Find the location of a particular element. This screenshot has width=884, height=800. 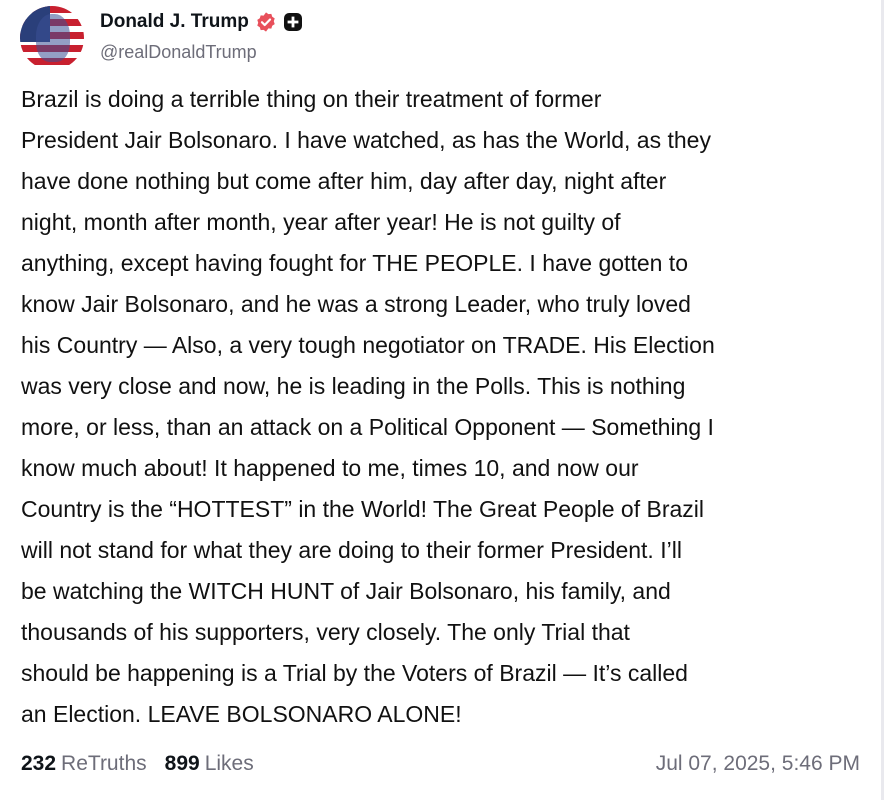

author-name-row: Donald J. Trump is located at coordinates (201, 22).